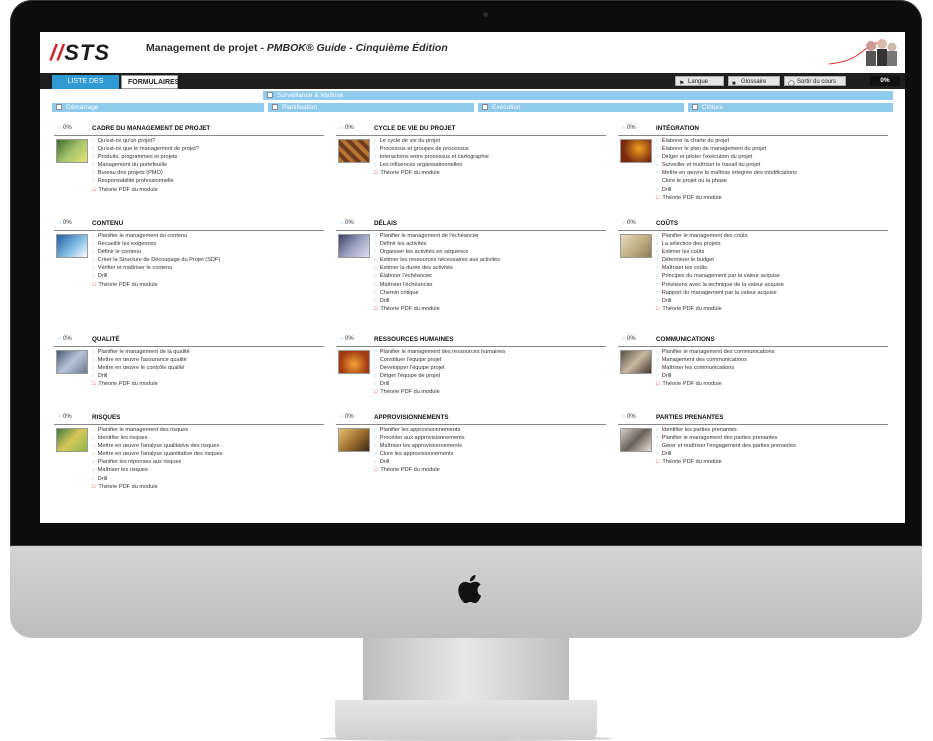 The image size is (933, 741). What do you see at coordinates (437, 252) in the screenshot?
I see `lesson-item: Organiser les activités en séquence` at bounding box center [437, 252].